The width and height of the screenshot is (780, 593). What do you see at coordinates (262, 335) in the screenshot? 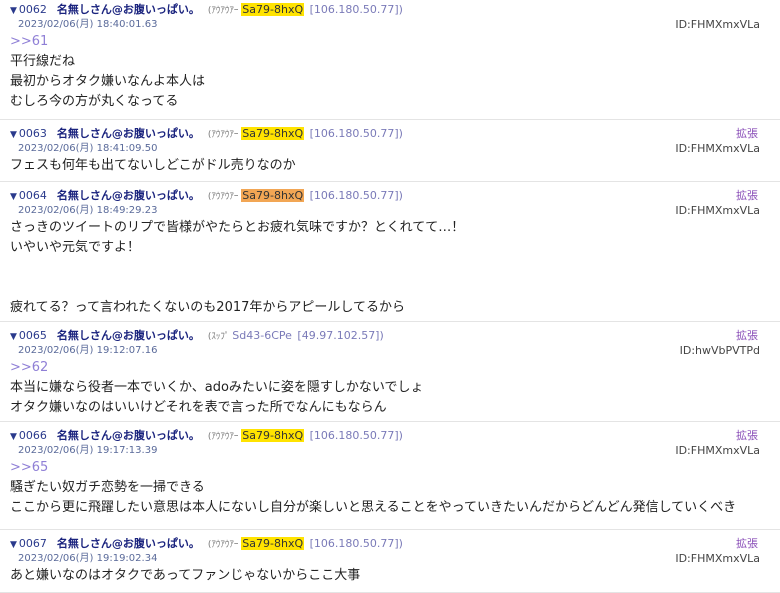
I see `poster-trip: Sd43-6CPe` at bounding box center [262, 335].